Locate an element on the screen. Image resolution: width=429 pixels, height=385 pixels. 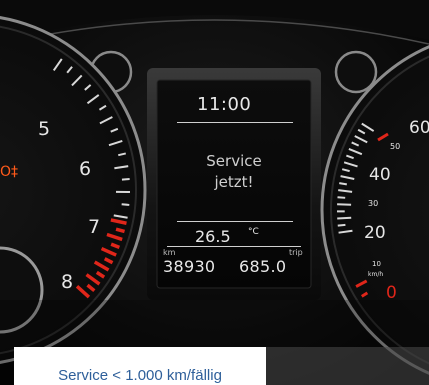
tach-label-6: 6 is located at coordinates (85, 169).